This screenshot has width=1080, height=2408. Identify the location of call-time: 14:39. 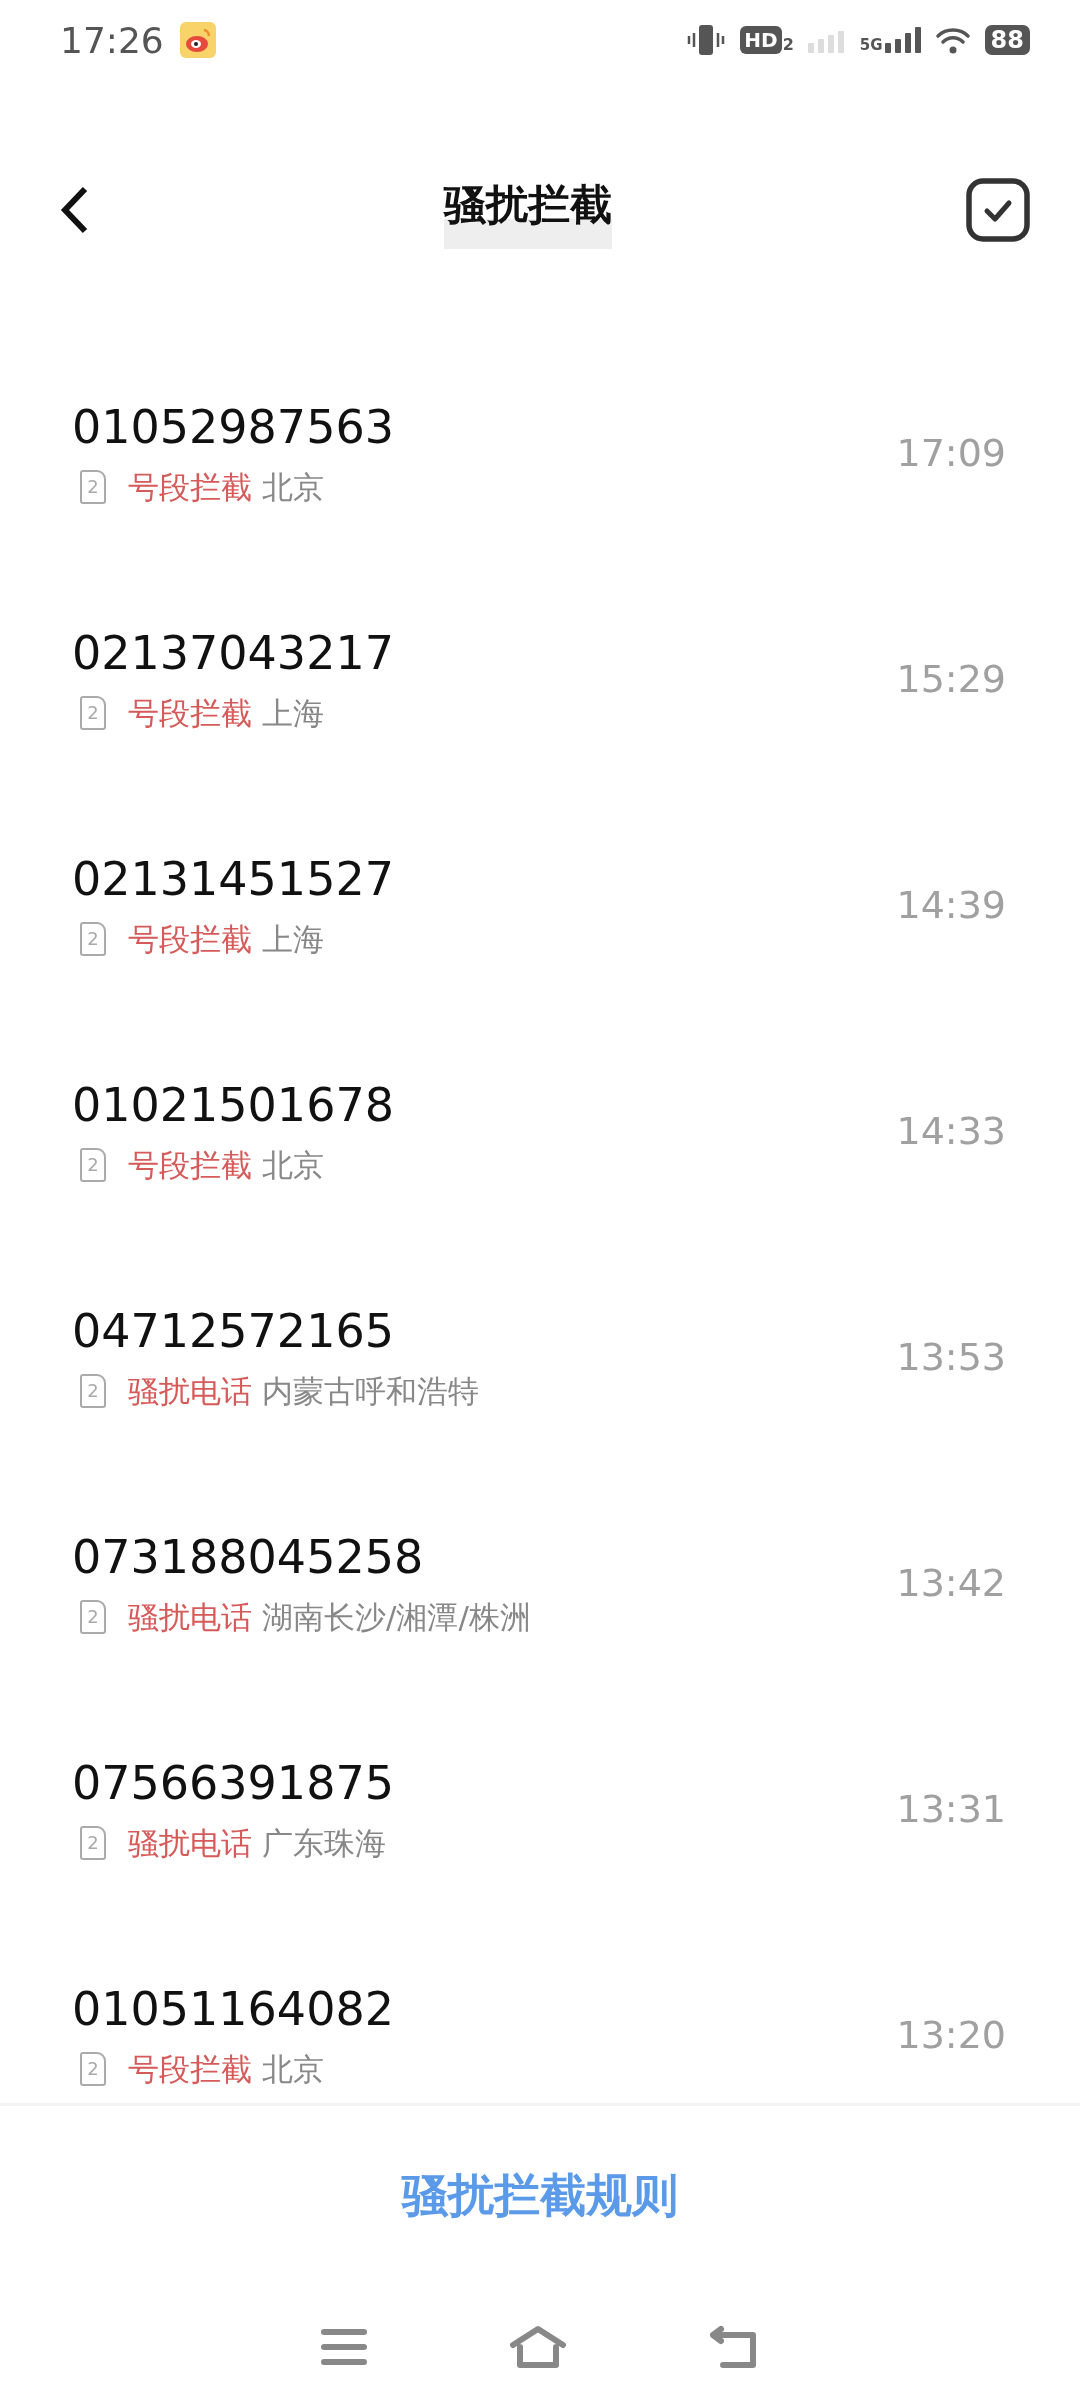
(951, 905).